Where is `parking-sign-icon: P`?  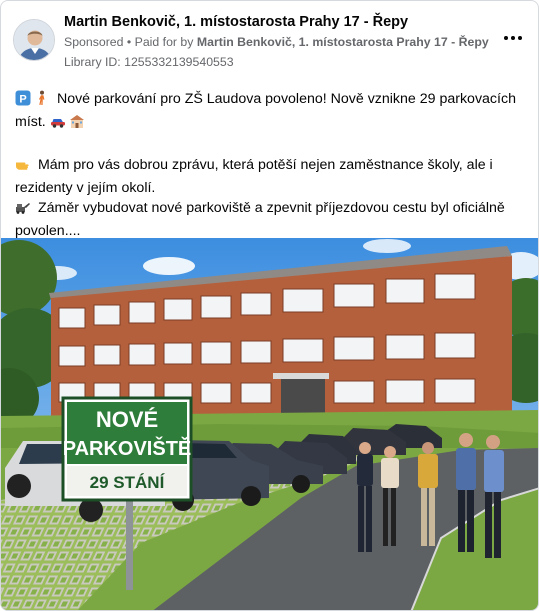
parking-sign-icon: P is located at coordinates (23, 101).